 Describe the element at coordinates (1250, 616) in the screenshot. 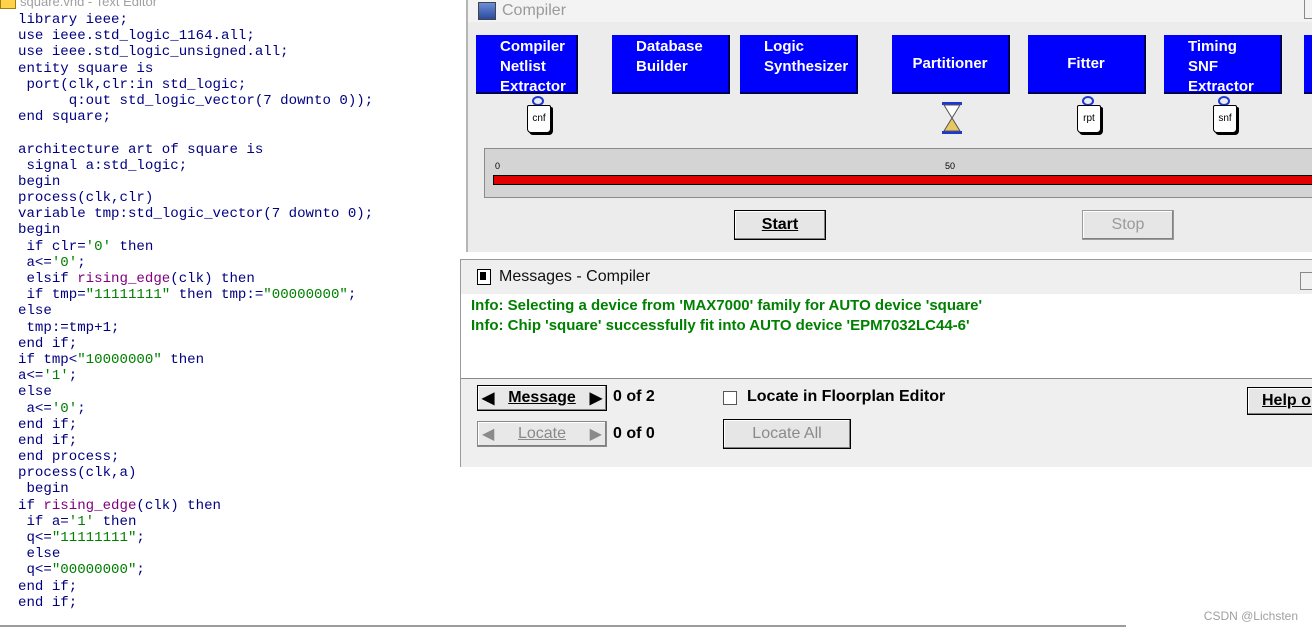

I see `watermark: CSDN @Lichsten` at that location.